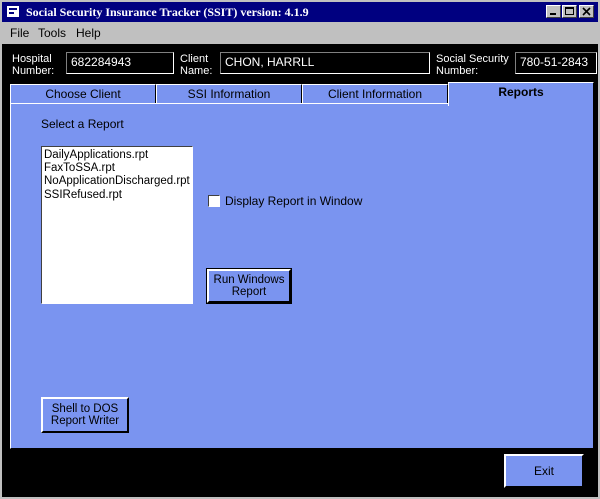 This screenshot has width=600, height=499. I want to click on shell-to-dos-button: Shell to DOS Report Writer, so click(85, 415).